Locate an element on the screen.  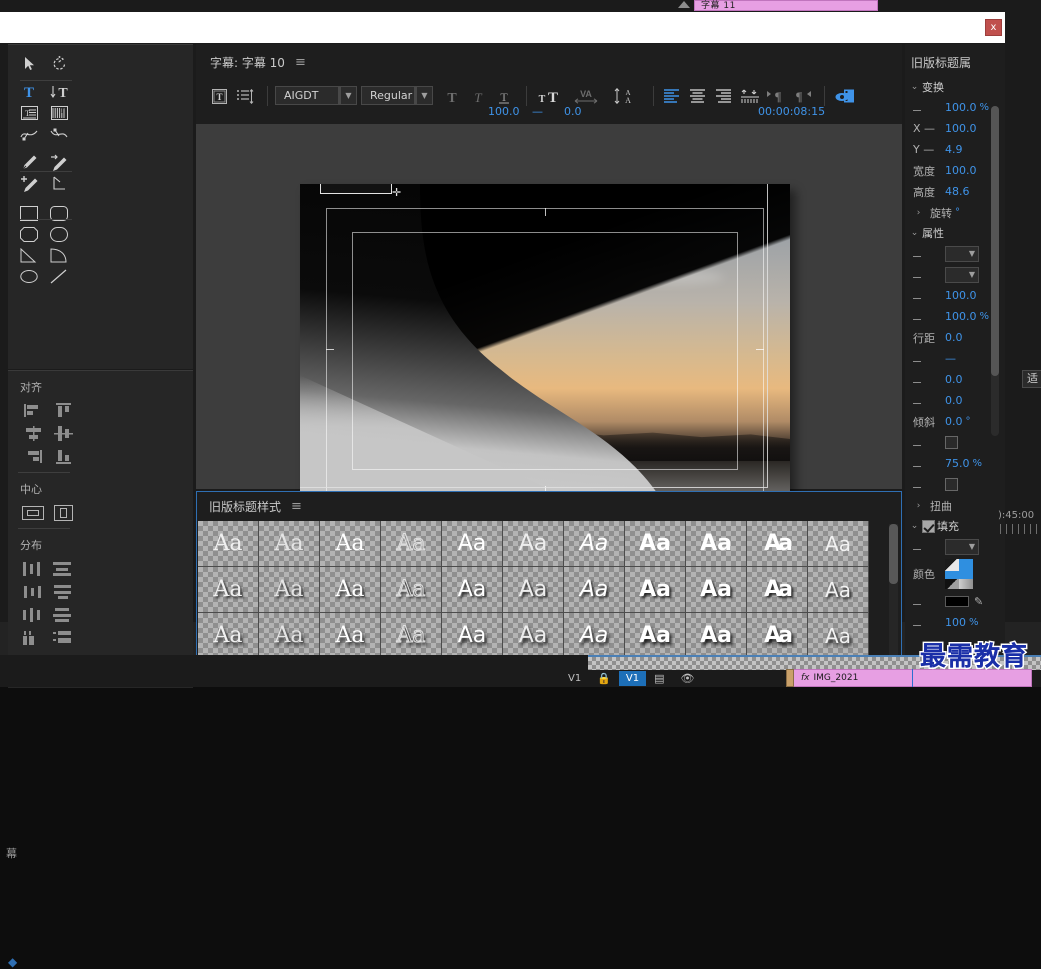
lock-icon: 🔒 is located at coordinates (604, 678).